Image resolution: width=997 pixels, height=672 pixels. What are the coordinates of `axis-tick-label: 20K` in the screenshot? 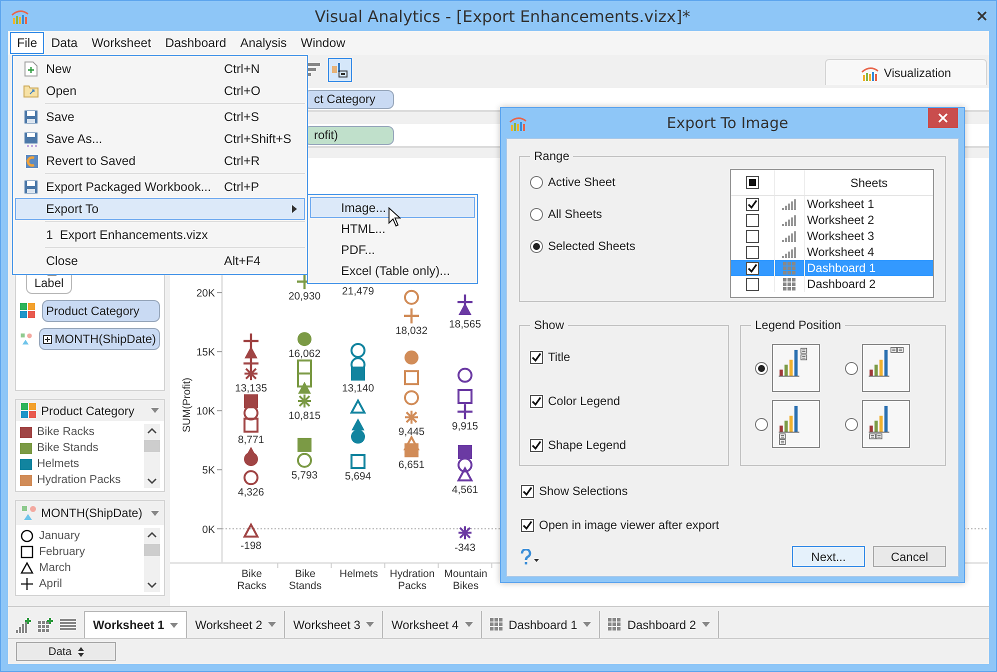 It's located at (205, 294).